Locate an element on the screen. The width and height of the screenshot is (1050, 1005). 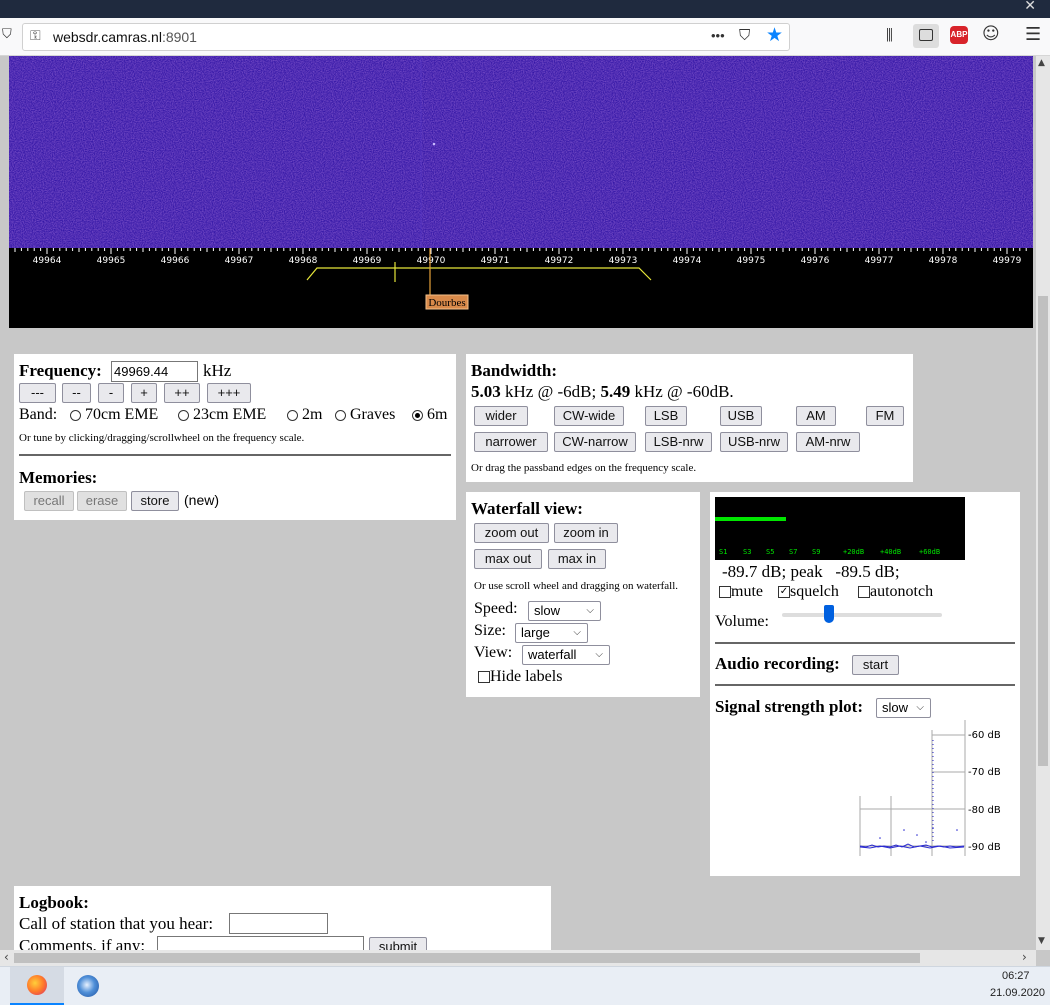
squelch-checkbox: ✓ squelch is located at coordinates (808, 592).